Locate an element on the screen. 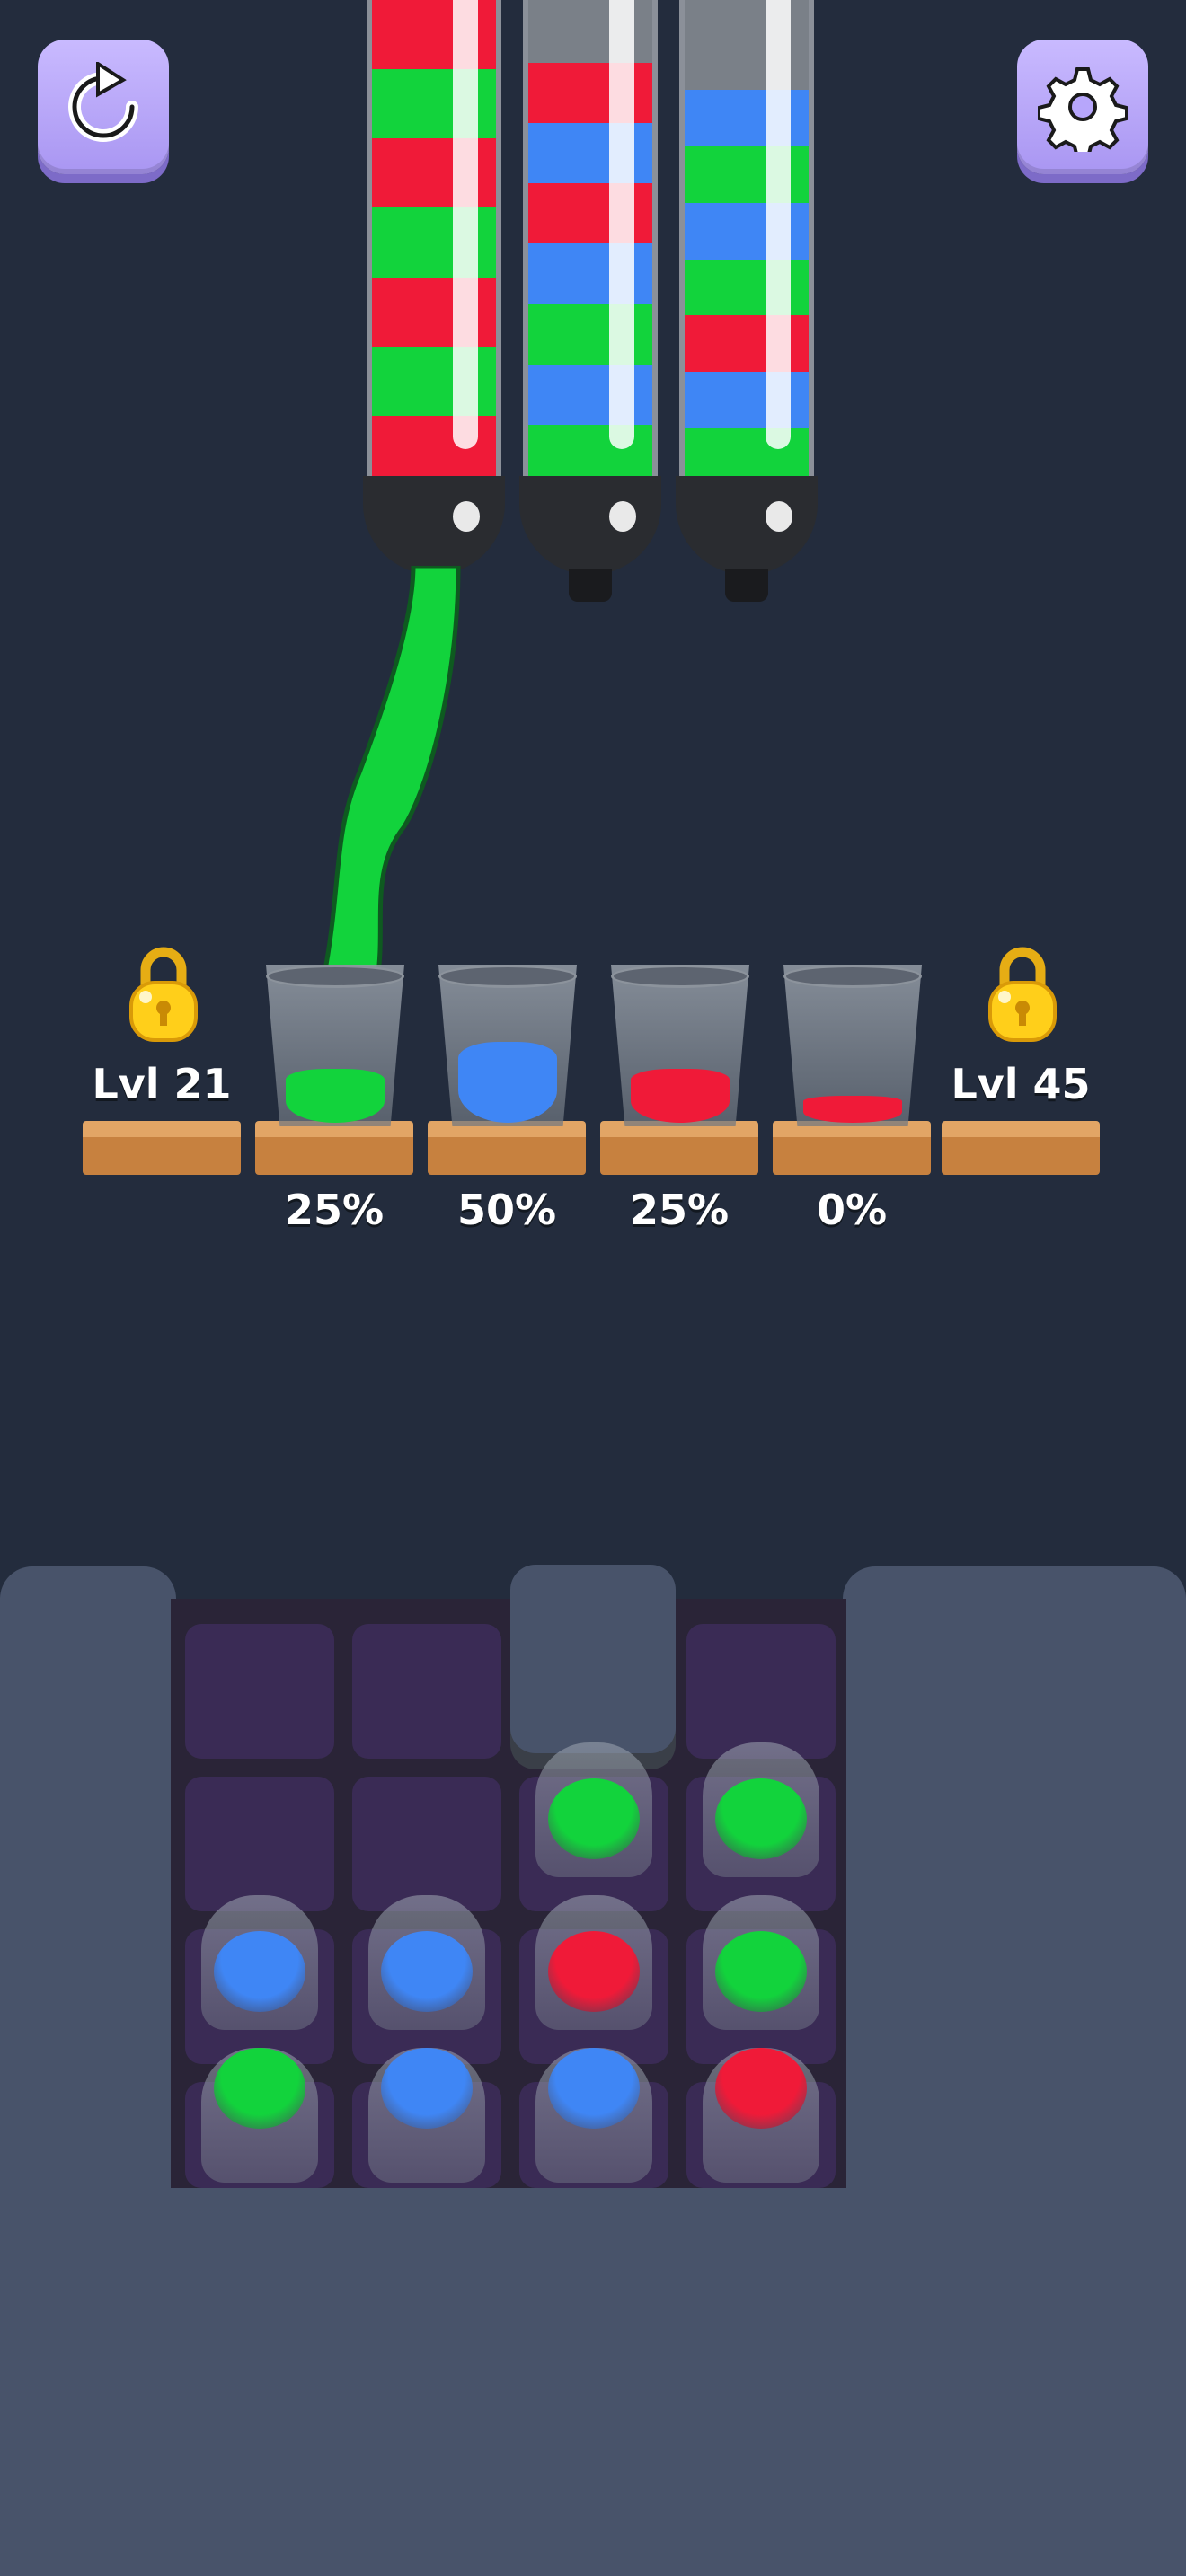 The width and height of the screenshot is (1186, 2576). tray-wall-right is located at coordinates (1014, 1877).